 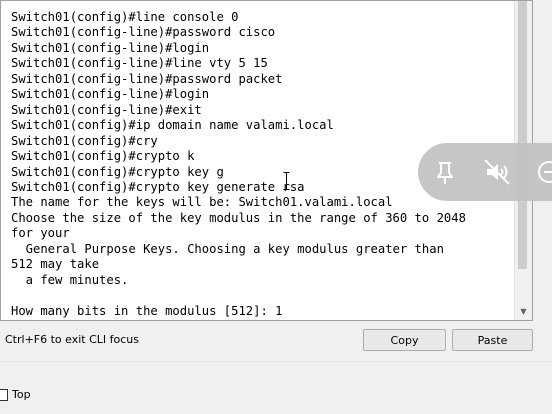 I want to click on i-beam-cursor-icon, so click(x=286, y=181).